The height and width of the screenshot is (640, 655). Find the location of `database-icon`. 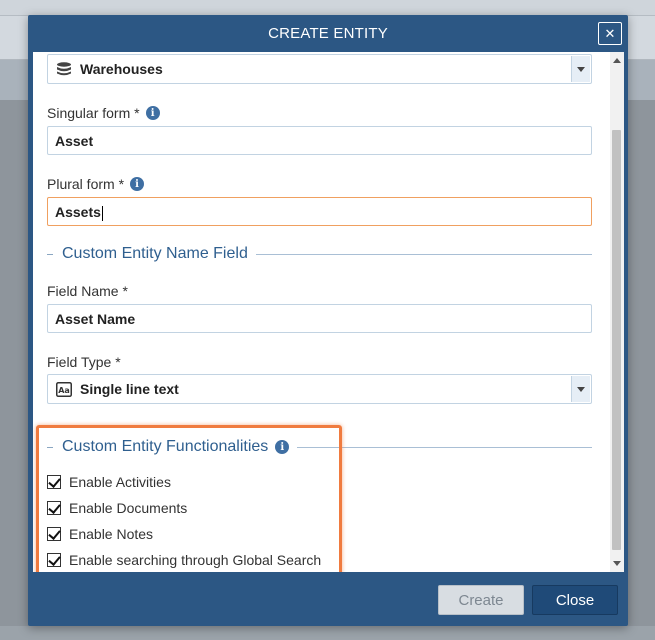

database-icon is located at coordinates (64, 69).